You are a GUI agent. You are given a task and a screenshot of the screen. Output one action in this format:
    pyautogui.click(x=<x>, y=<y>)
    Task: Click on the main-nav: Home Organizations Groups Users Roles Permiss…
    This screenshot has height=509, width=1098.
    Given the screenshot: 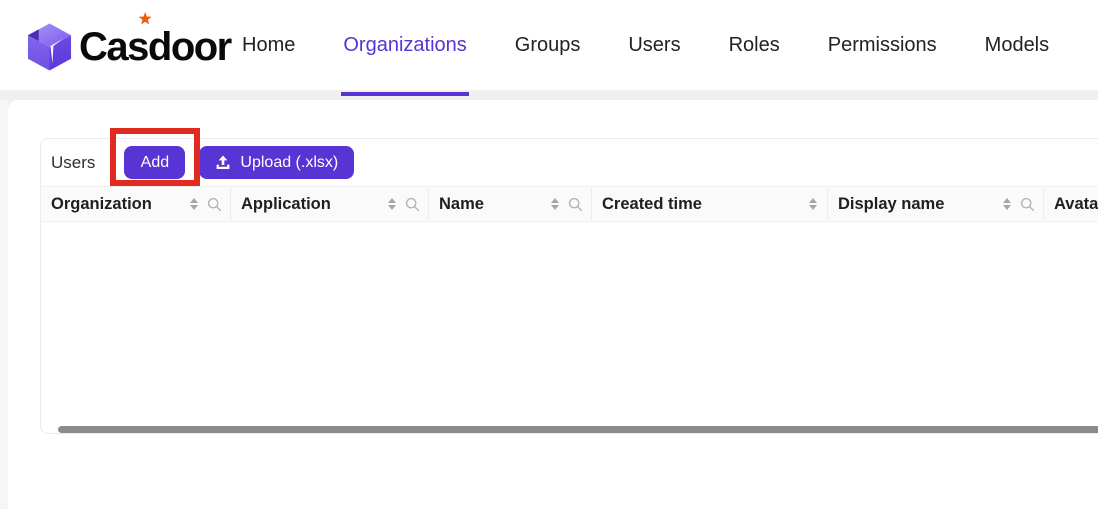 What is the action you would take?
    pyautogui.click(x=645, y=48)
    